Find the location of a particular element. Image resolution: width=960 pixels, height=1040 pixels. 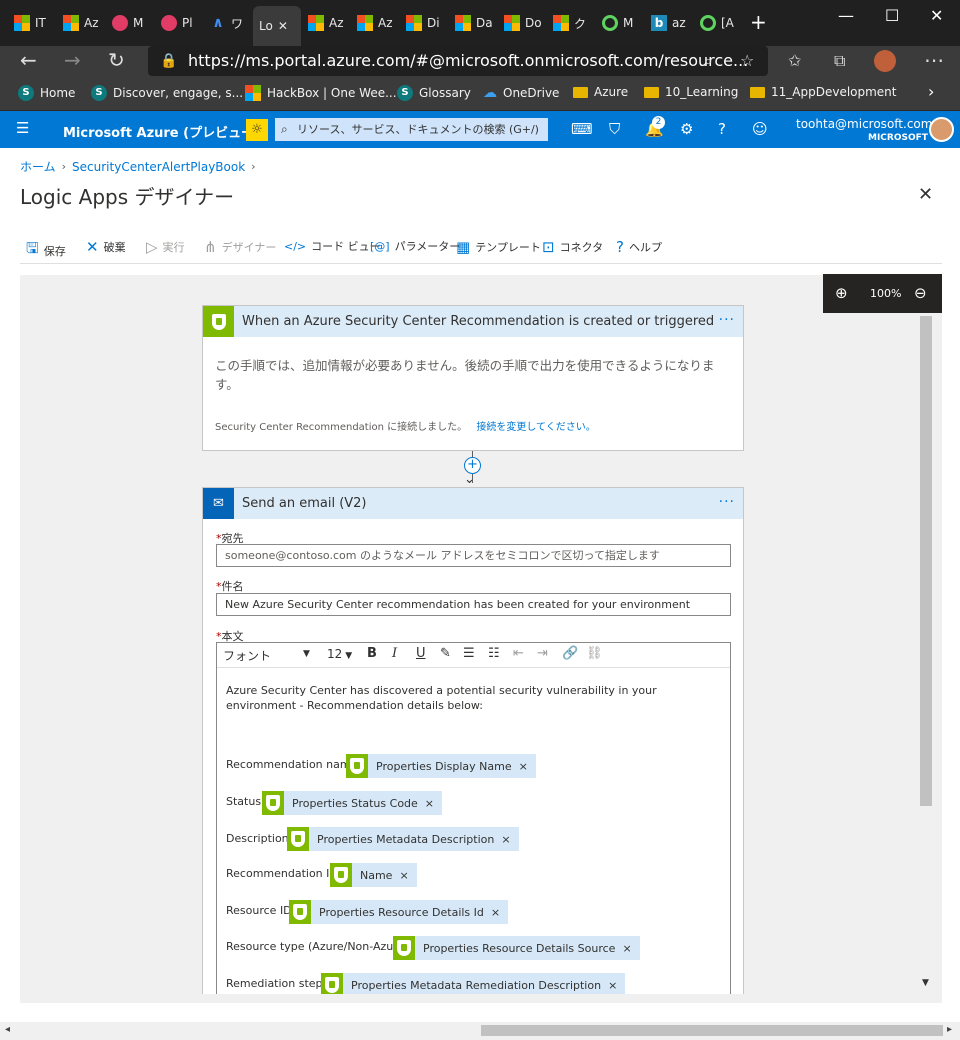

templates-button: ▦ テンプレート is located at coordinates (498, 247).